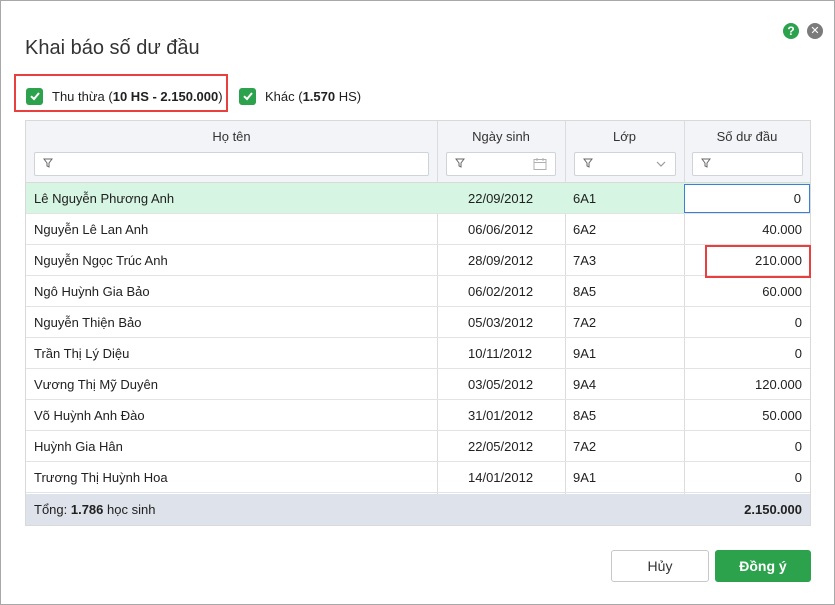  I want to click on checkbox-other, so click(247, 96).